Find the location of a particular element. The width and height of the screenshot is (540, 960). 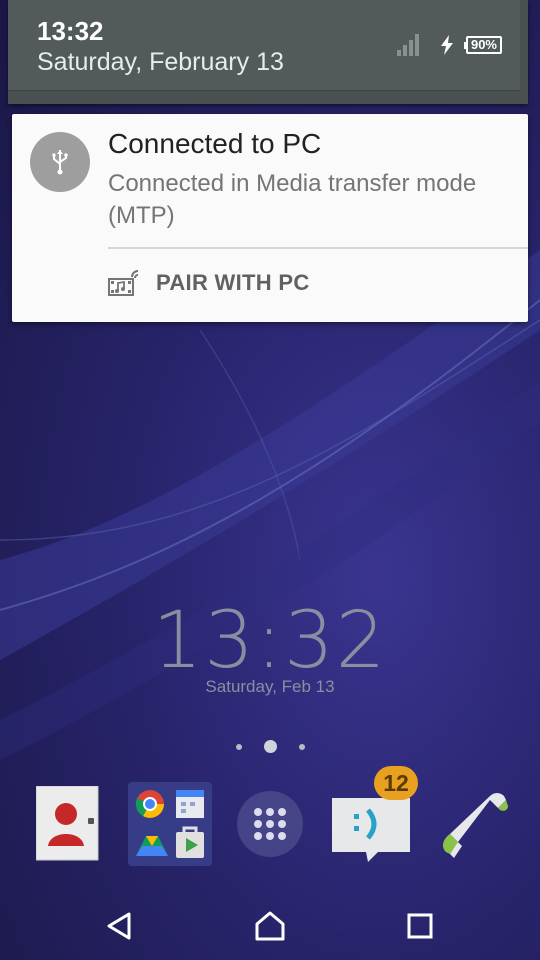

clock-widget-time: 13:32 is located at coordinates (270, 641).